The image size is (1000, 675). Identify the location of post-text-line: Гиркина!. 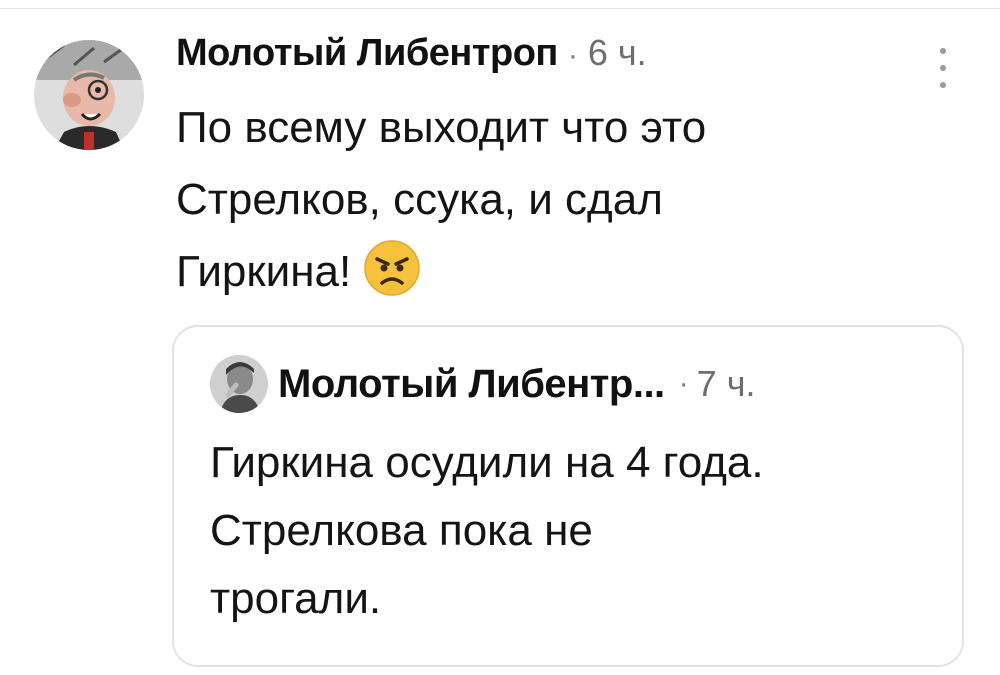
(264, 271).